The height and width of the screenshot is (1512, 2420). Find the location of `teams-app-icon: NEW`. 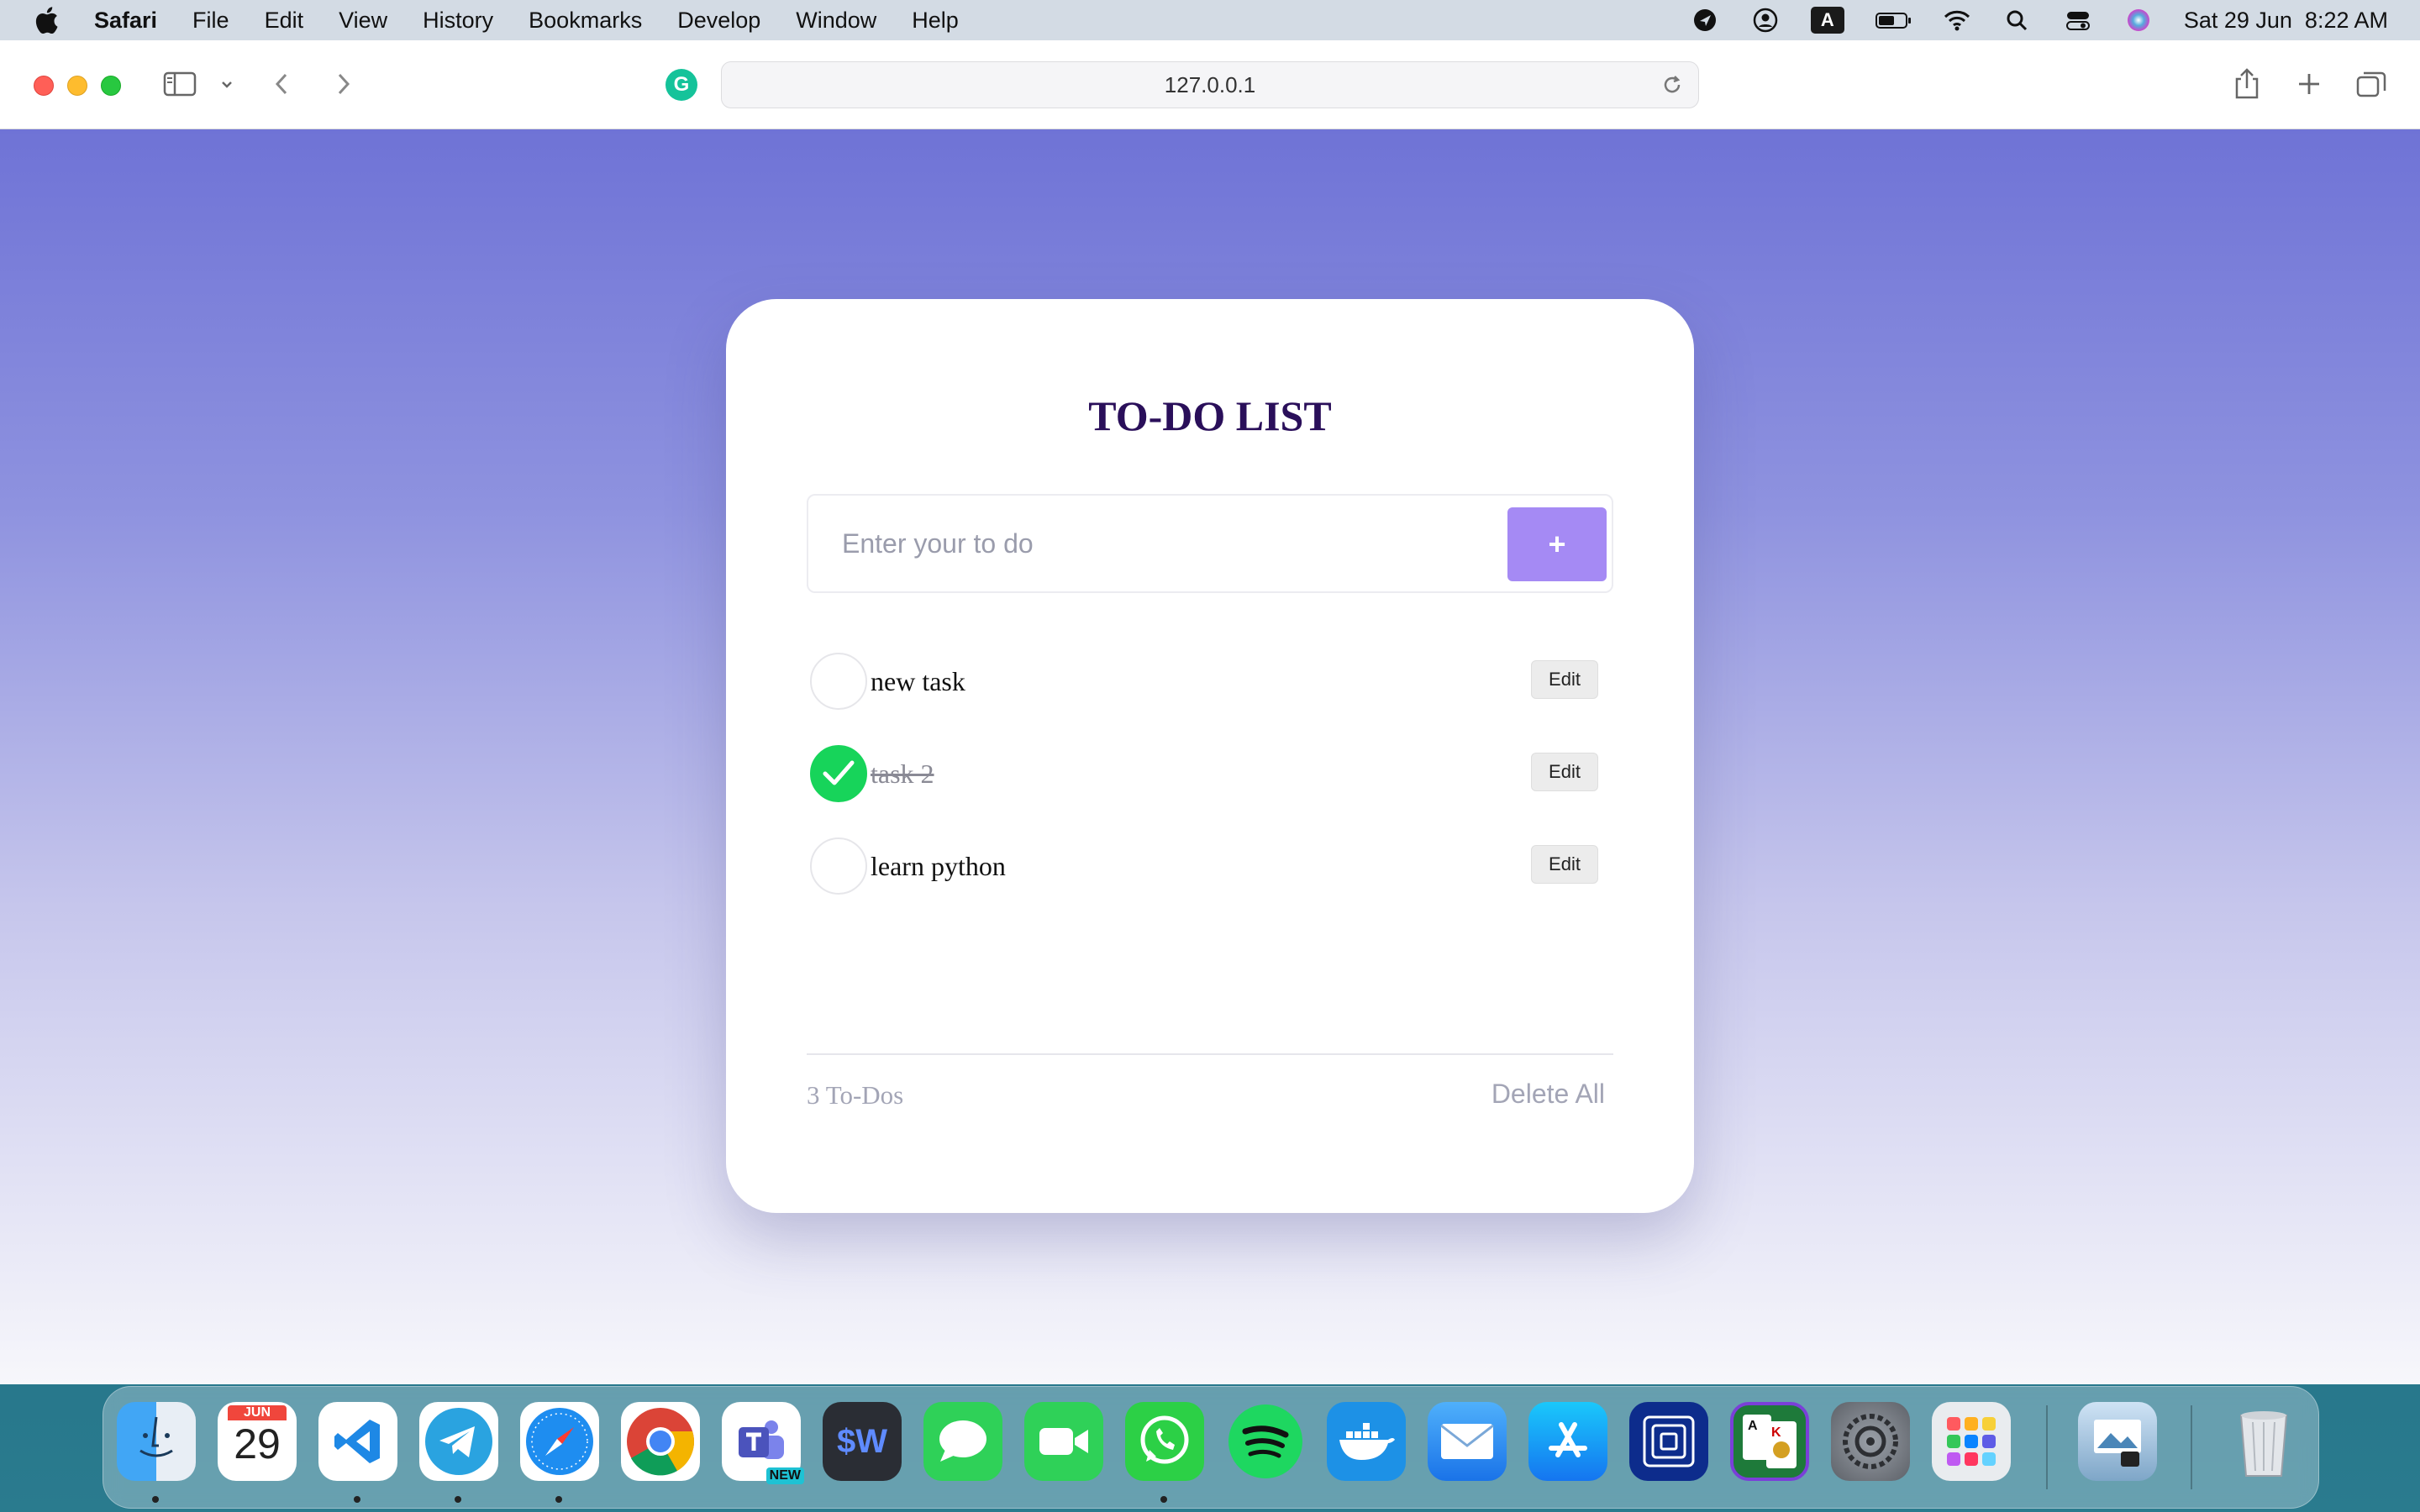

teams-app-icon: NEW is located at coordinates (763, 1443).